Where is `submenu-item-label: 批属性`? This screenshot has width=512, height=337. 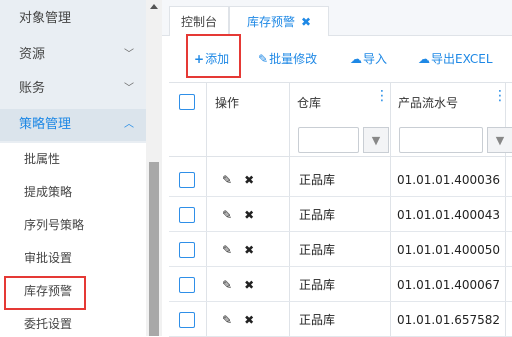 submenu-item-label: 批属性 is located at coordinates (42, 159).